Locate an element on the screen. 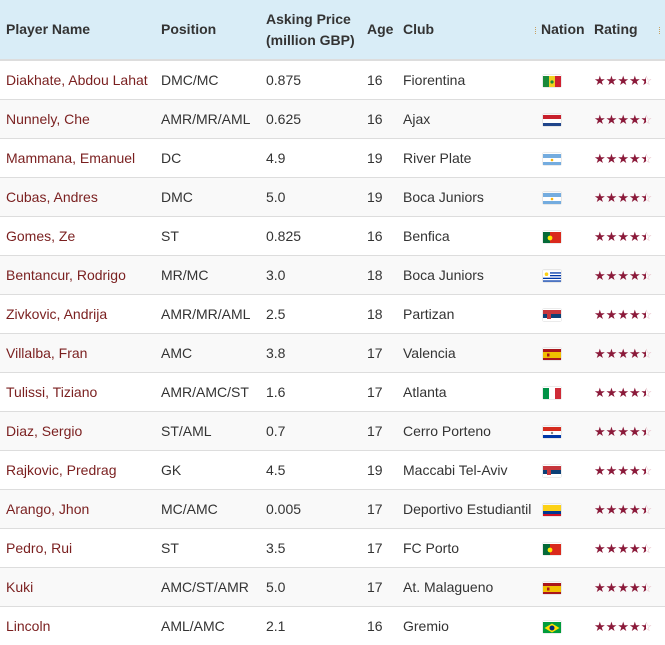  position-cell: AMR/AMC/ST is located at coordinates (207, 391).